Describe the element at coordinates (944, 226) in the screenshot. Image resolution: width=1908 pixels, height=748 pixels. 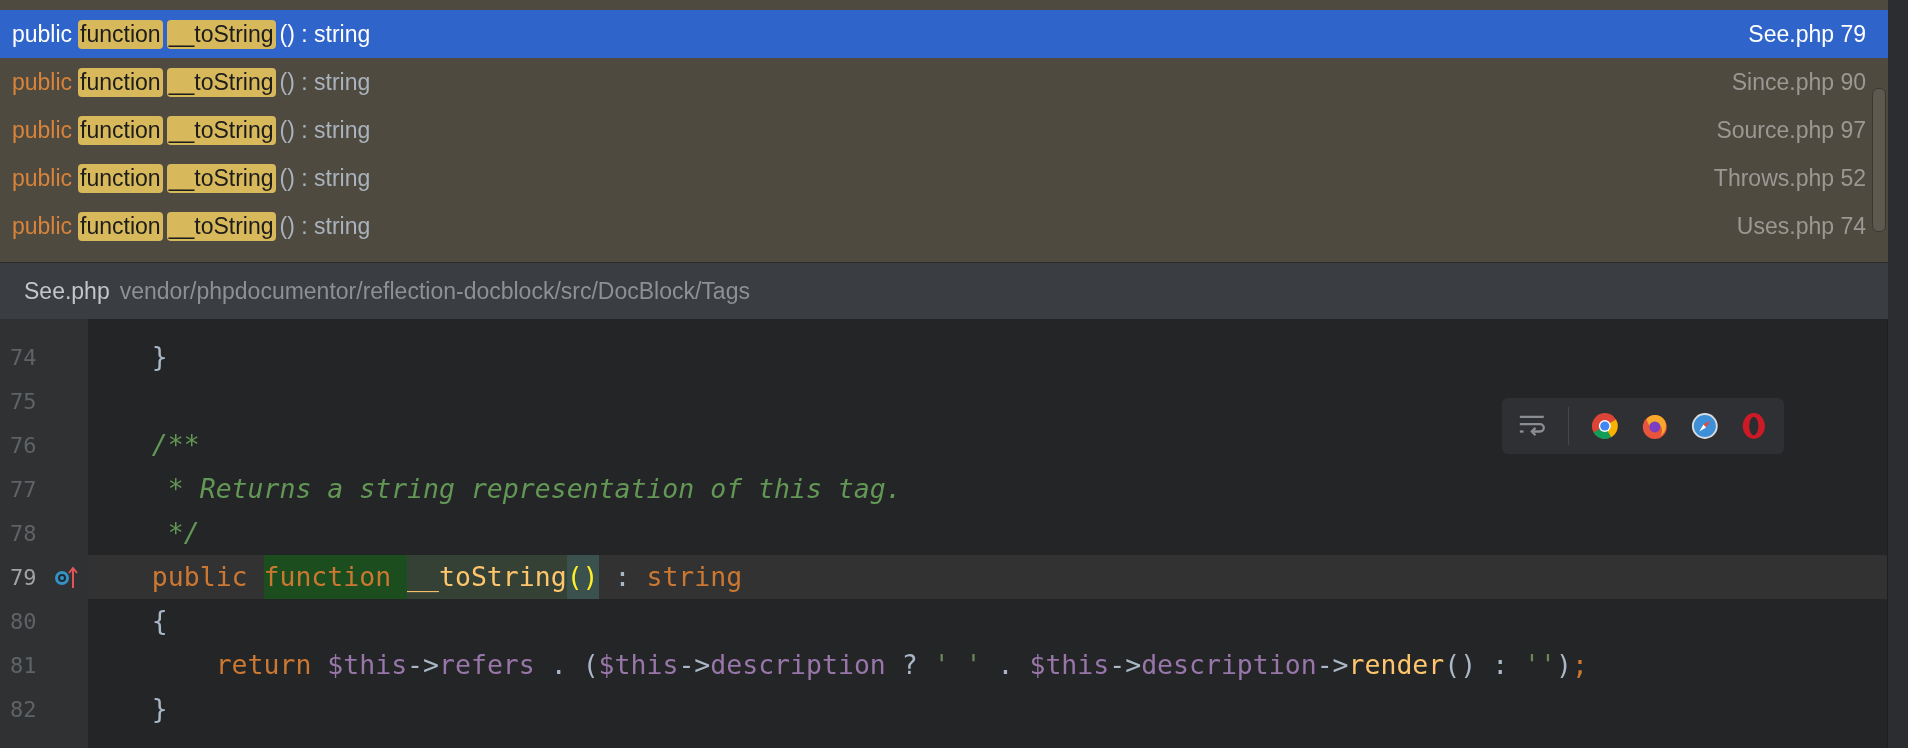
I see `search-result-row: public function __toString () : string Uses.php 74` at that location.